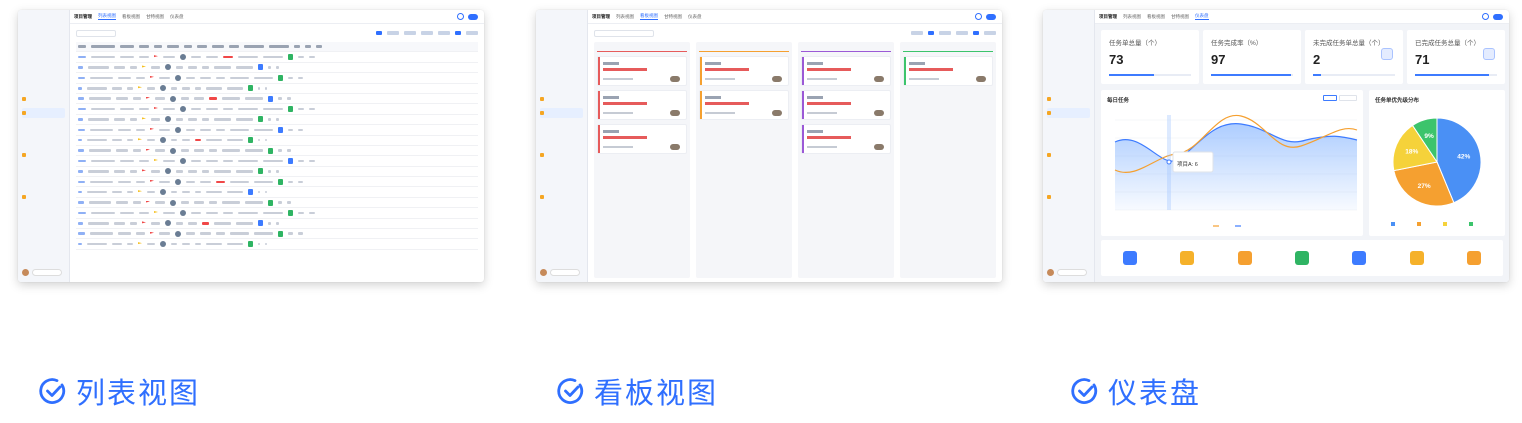  What do you see at coordinates (1416, 258) in the screenshot?
I see `note-icon` at bounding box center [1416, 258].